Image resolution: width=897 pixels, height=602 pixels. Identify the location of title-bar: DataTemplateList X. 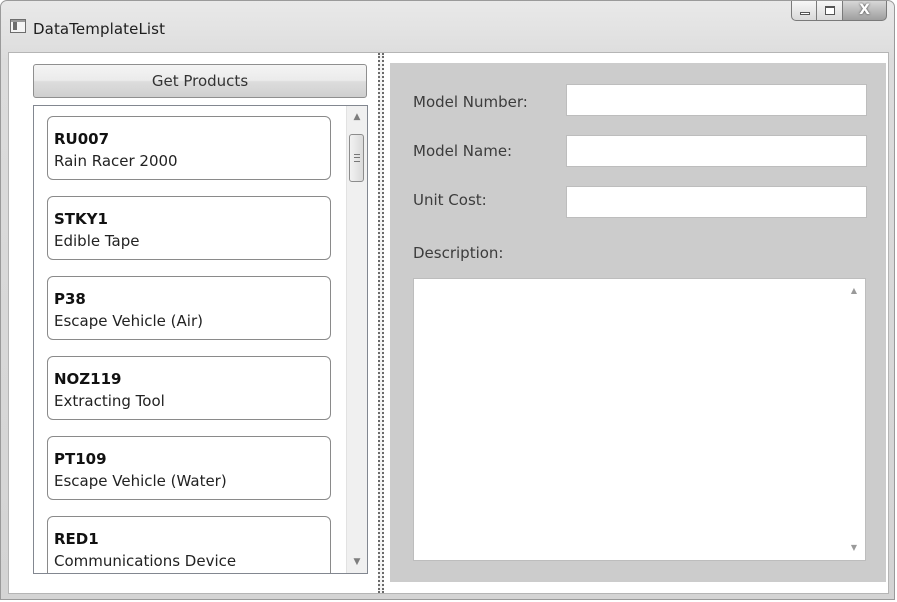
(447, 23).